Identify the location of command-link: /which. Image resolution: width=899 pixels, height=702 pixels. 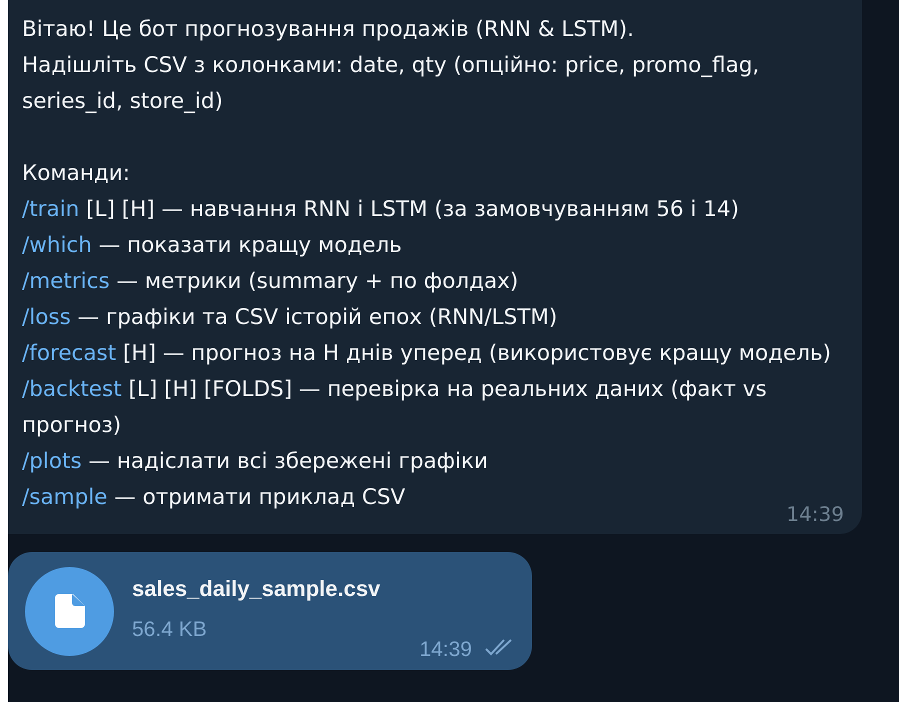
(57, 245).